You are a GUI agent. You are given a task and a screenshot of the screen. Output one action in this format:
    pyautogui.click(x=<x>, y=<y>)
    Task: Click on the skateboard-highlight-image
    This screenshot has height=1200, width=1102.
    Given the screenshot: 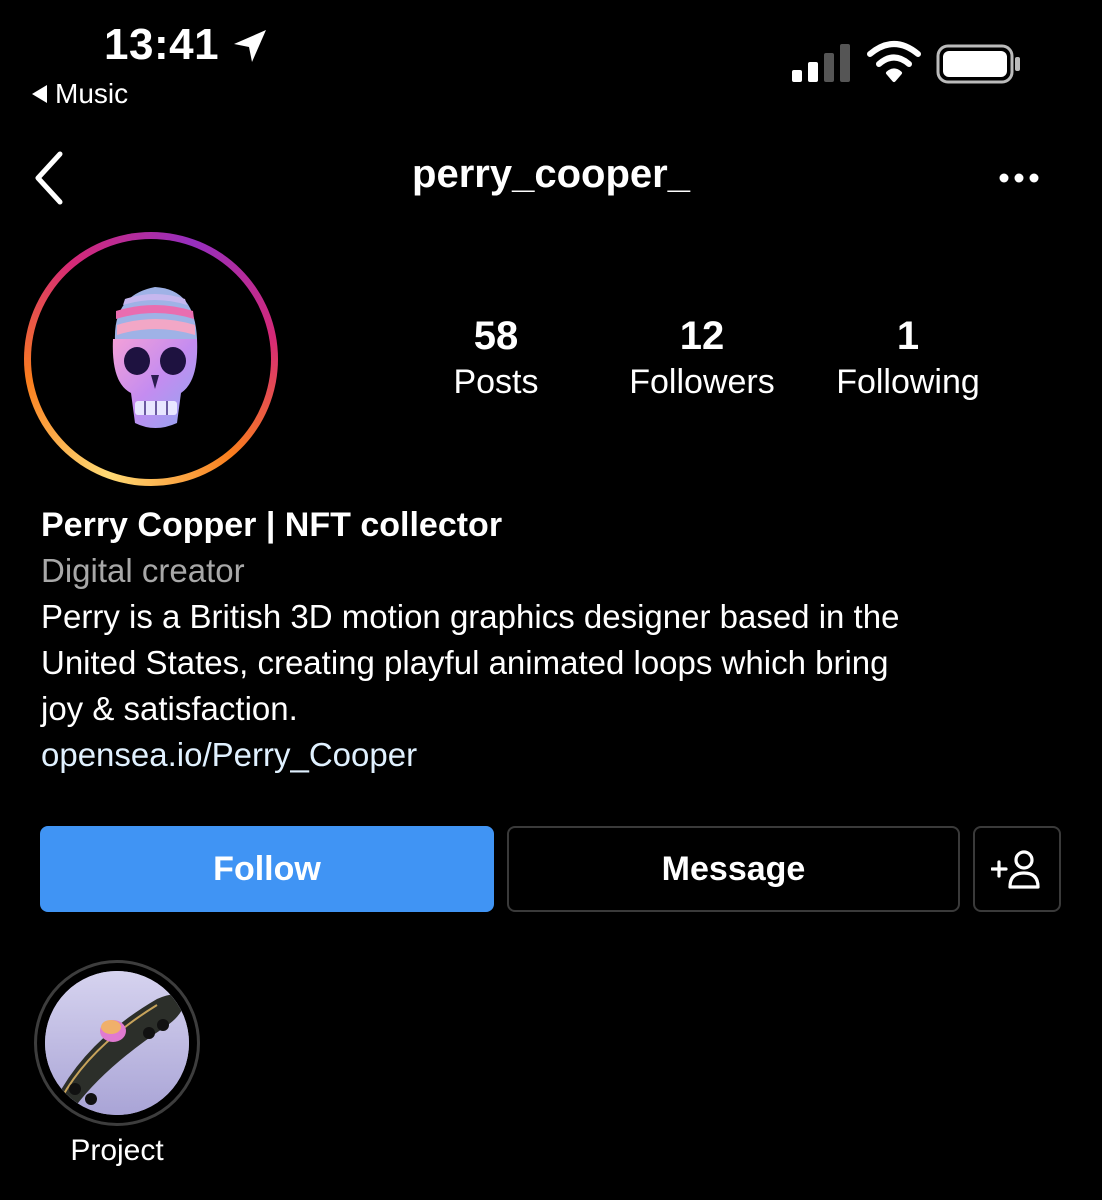 What is the action you would take?
    pyautogui.click(x=117, y=1043)
    